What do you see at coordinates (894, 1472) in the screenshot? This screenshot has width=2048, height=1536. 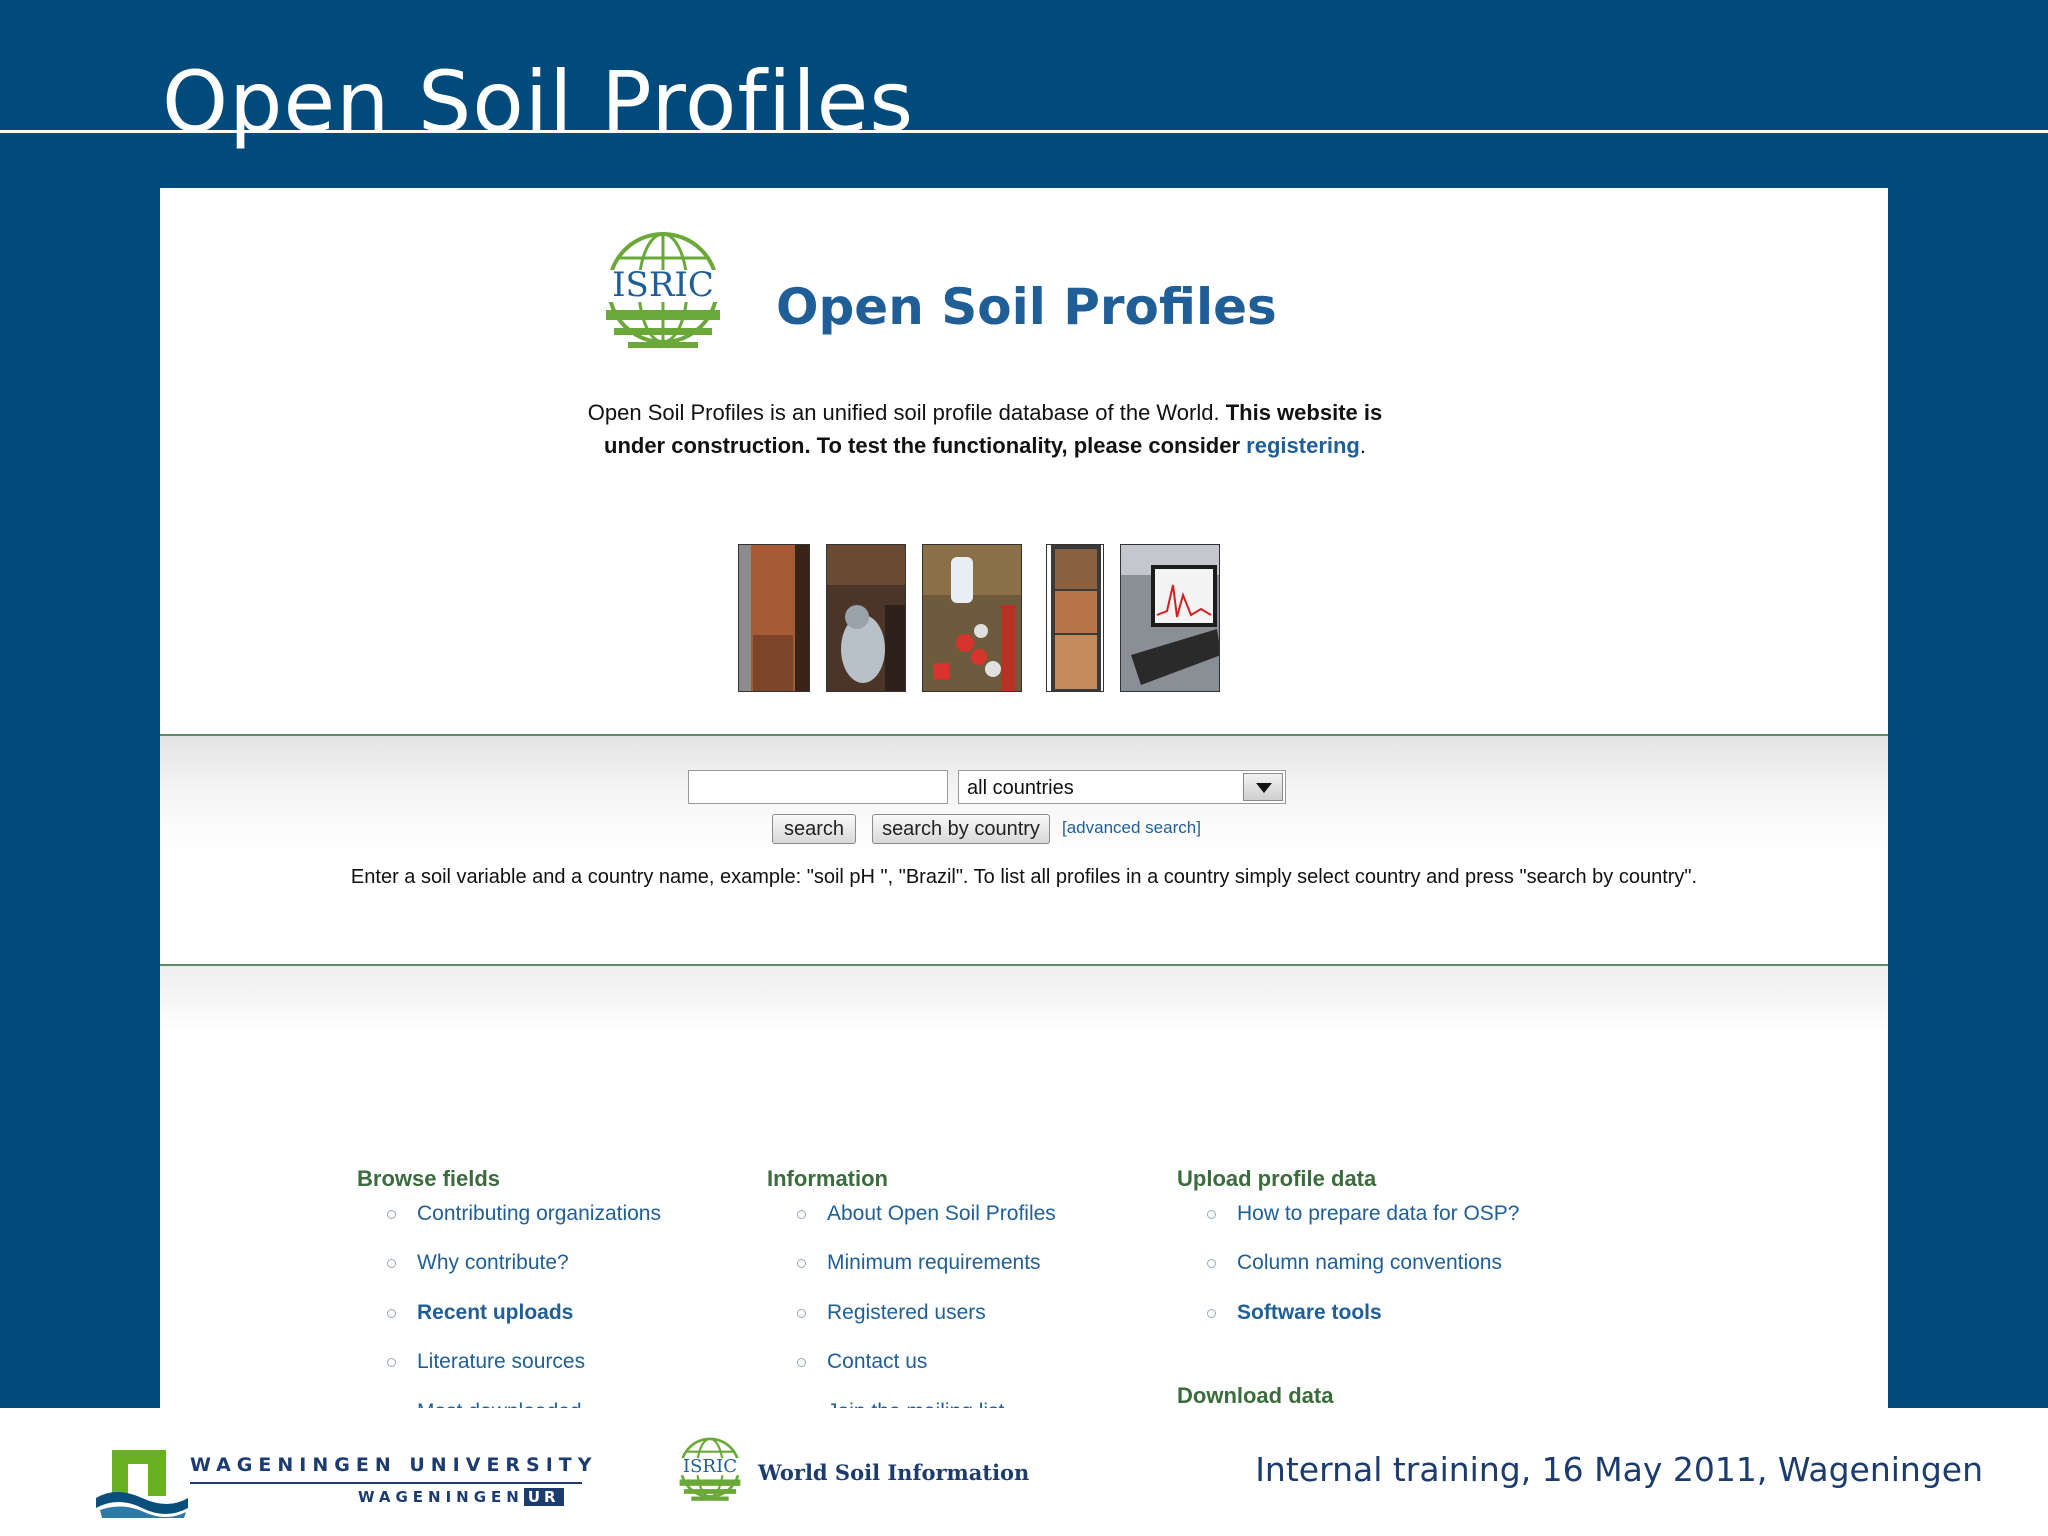 I see `world-soil-information-text: World Soil Information` at bounding box center [894, 1472].